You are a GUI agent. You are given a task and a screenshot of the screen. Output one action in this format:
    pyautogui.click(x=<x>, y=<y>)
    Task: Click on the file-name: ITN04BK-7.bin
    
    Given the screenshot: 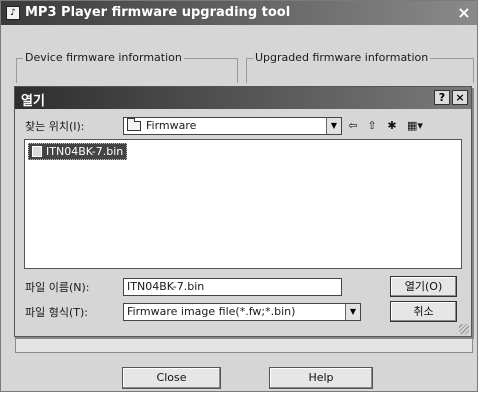 What is the action you would take?
    pyautogui.click(x=85, y=151)
    